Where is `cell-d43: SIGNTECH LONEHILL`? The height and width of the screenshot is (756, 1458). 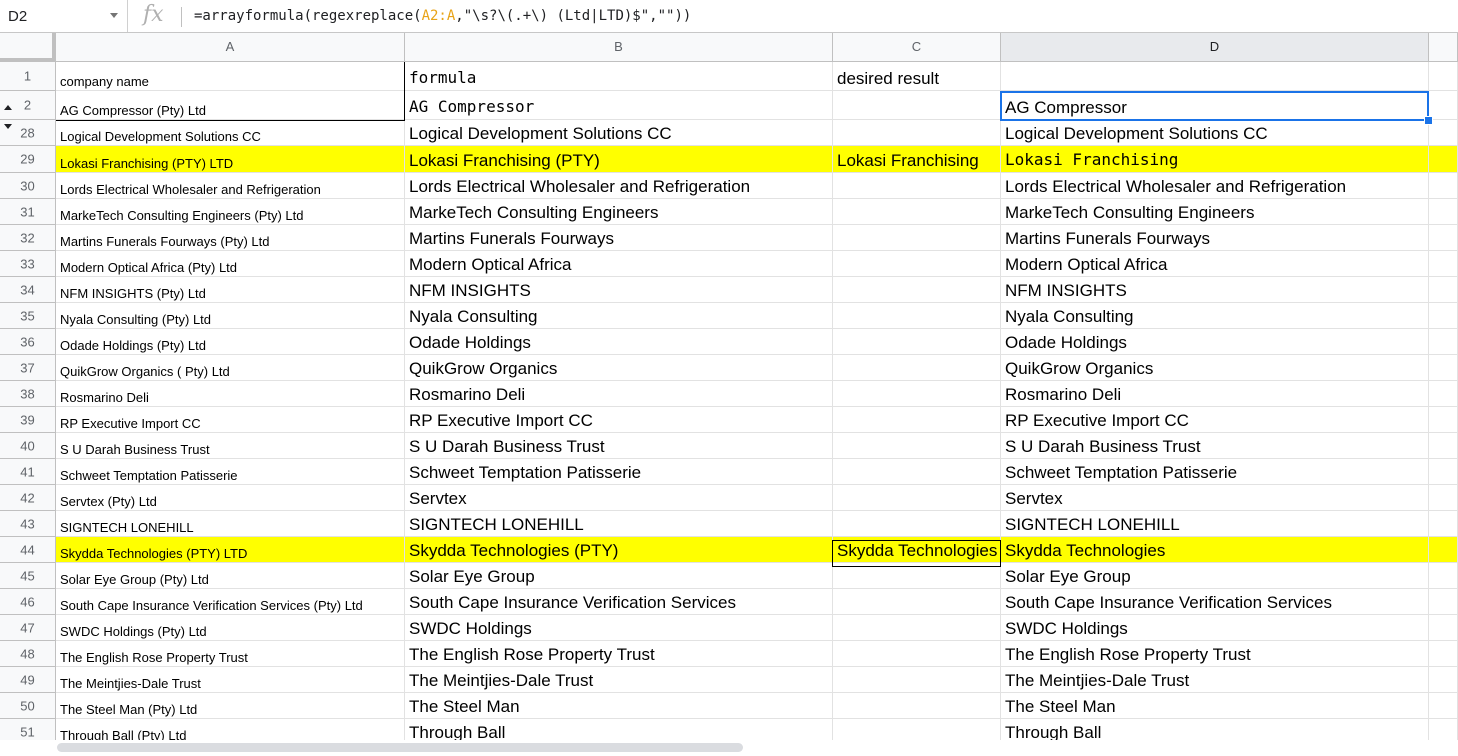 cell-d43: SIGNTECH LONEHILL is located at coordinates (1215, 524).